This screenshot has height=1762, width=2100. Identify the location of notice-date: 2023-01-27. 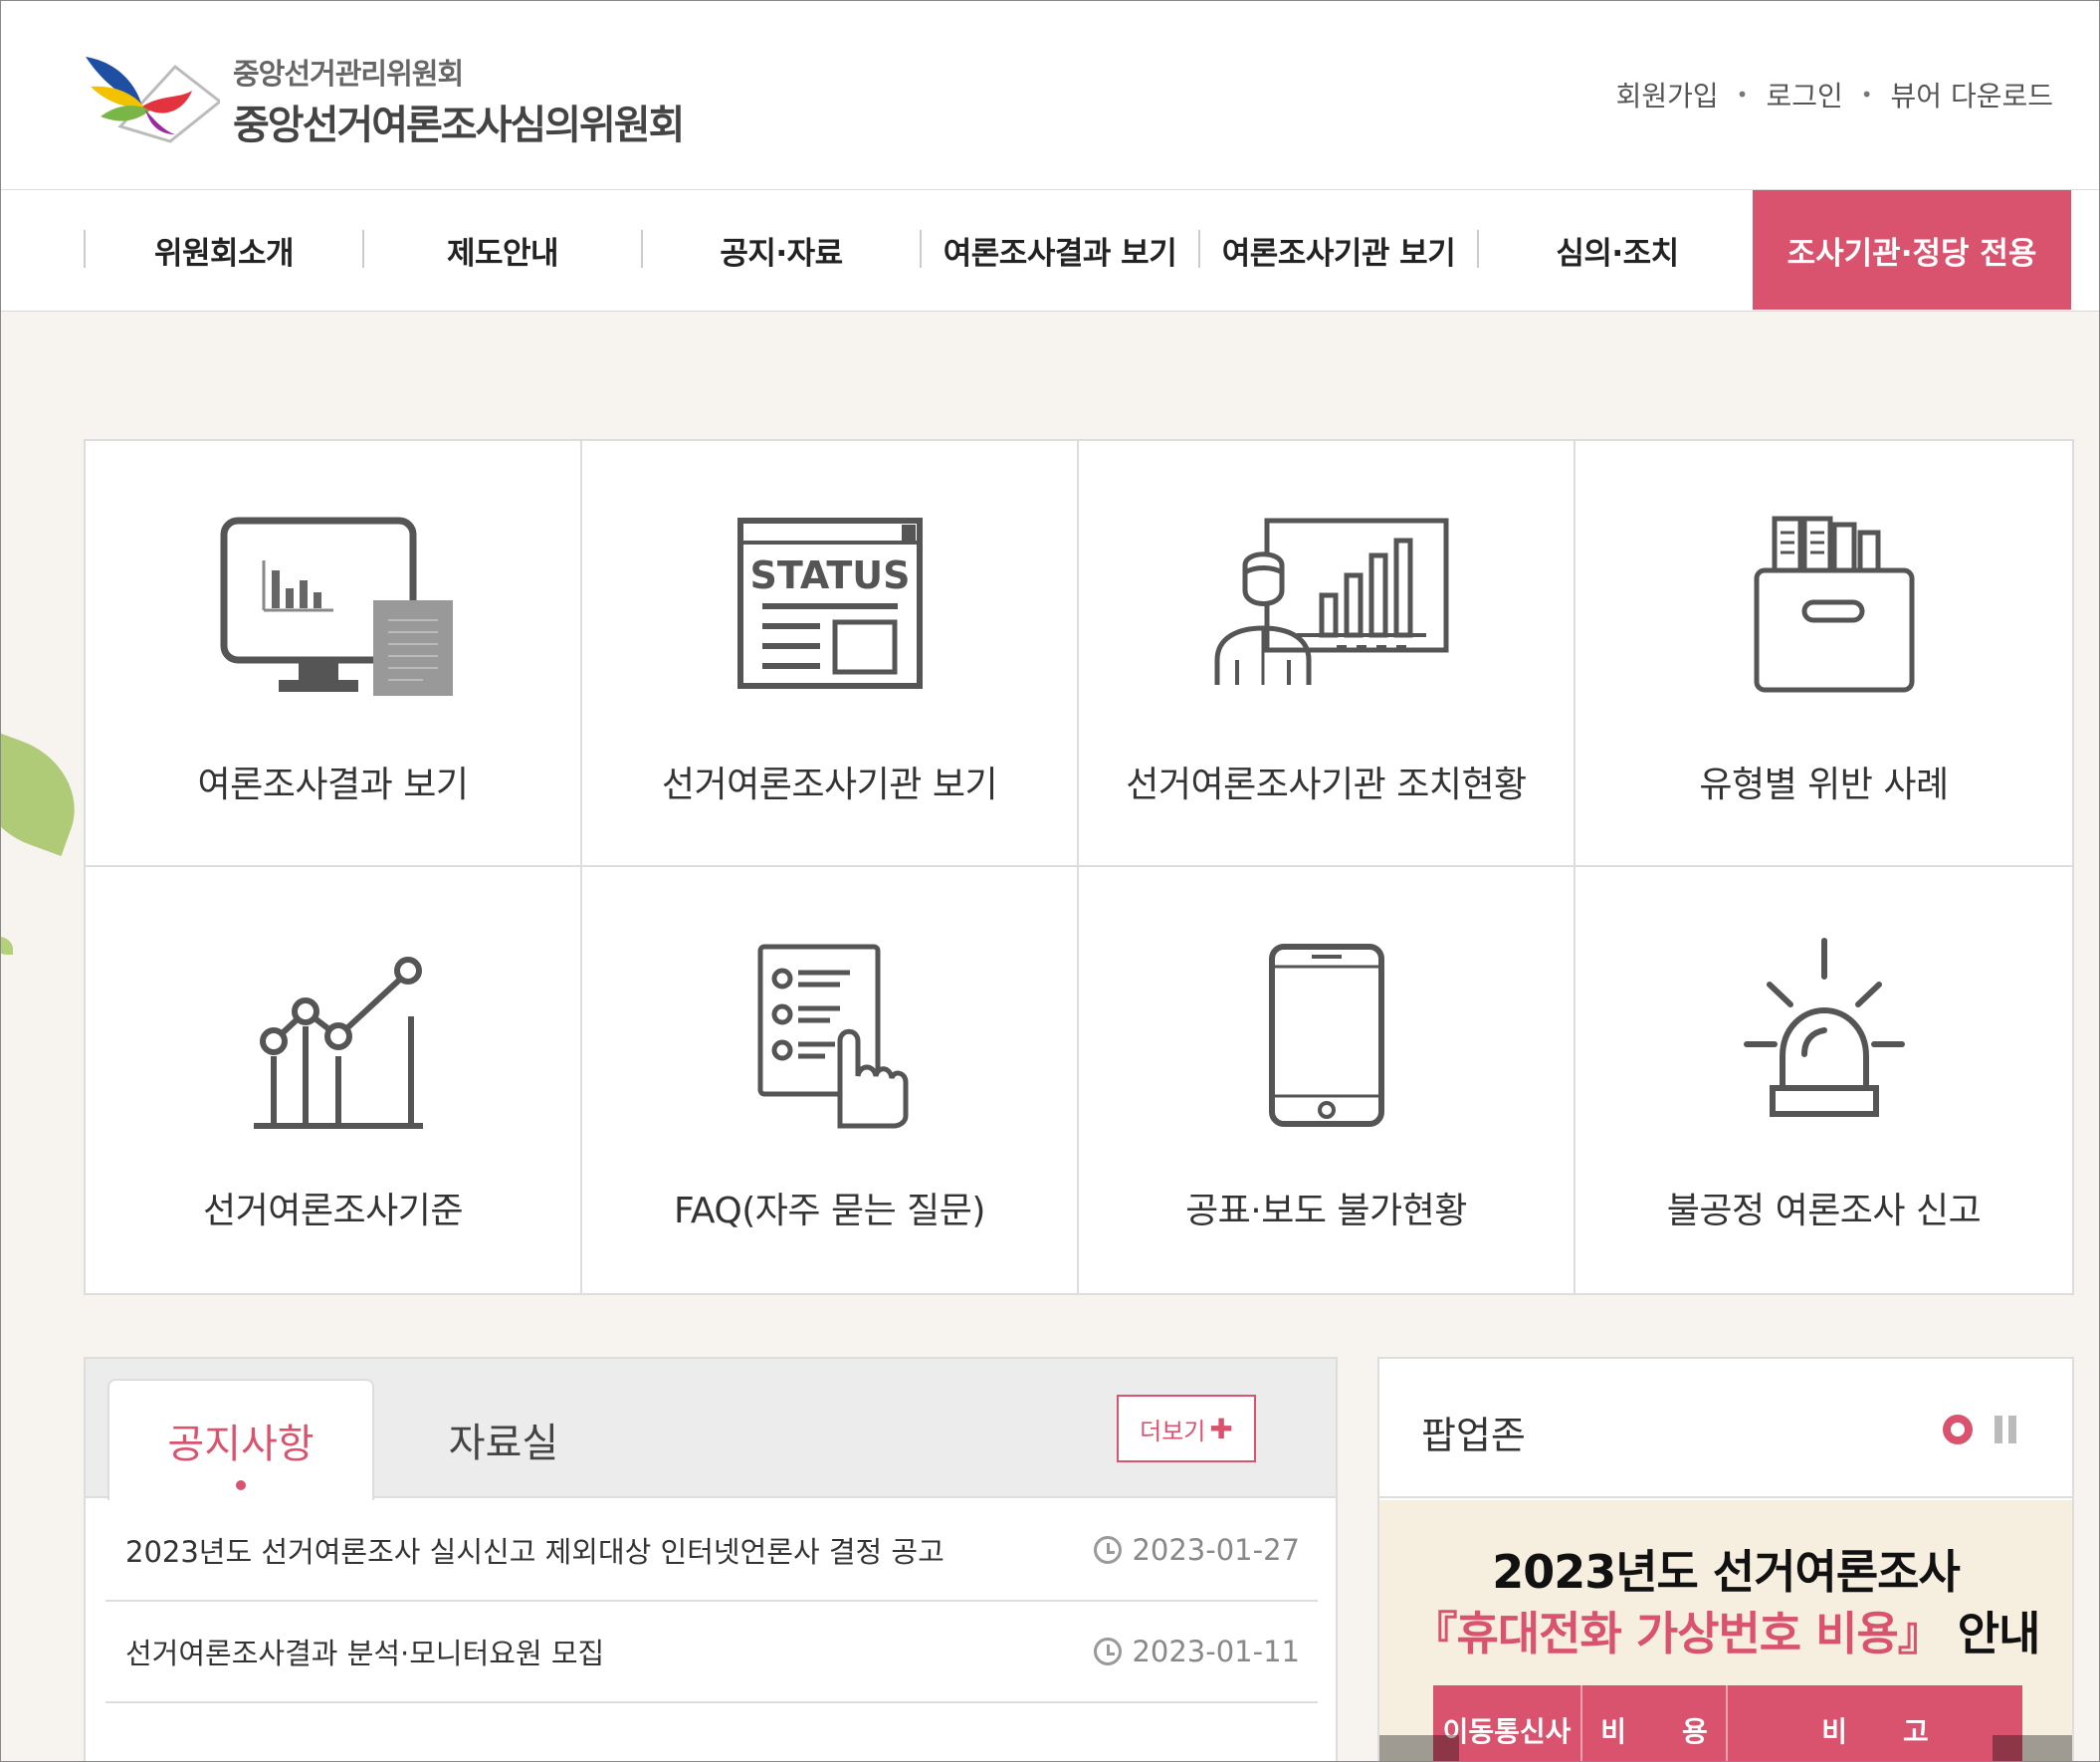
(1197, 1550).